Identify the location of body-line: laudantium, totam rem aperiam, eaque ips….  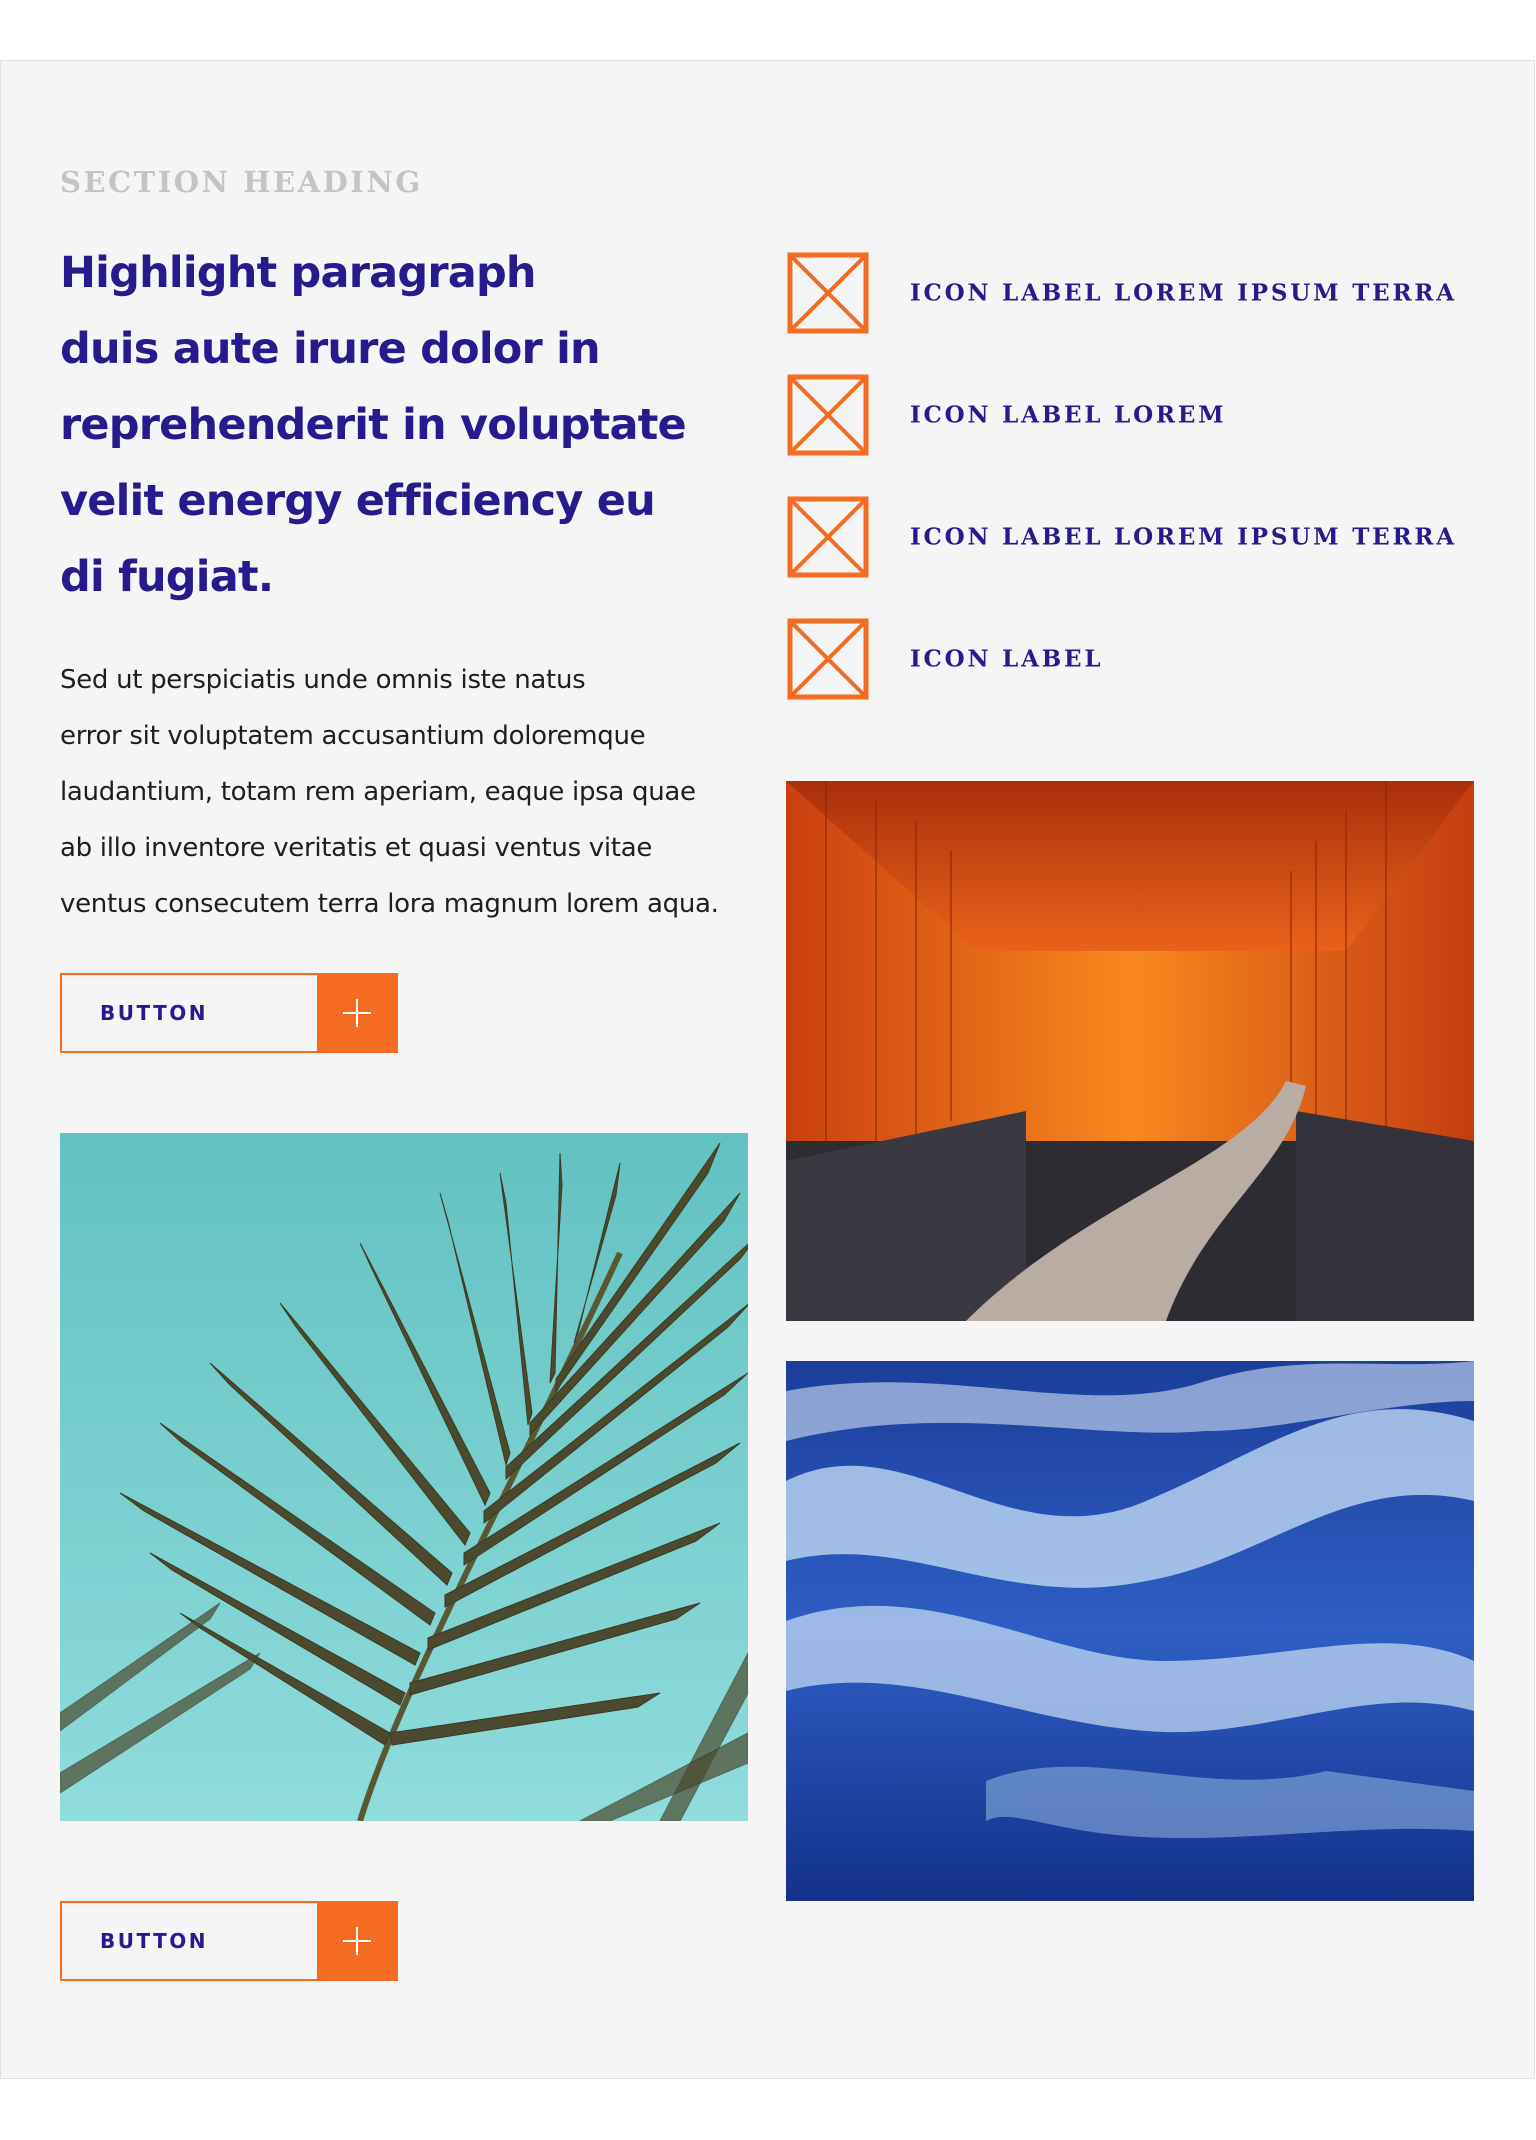
(378, 792).